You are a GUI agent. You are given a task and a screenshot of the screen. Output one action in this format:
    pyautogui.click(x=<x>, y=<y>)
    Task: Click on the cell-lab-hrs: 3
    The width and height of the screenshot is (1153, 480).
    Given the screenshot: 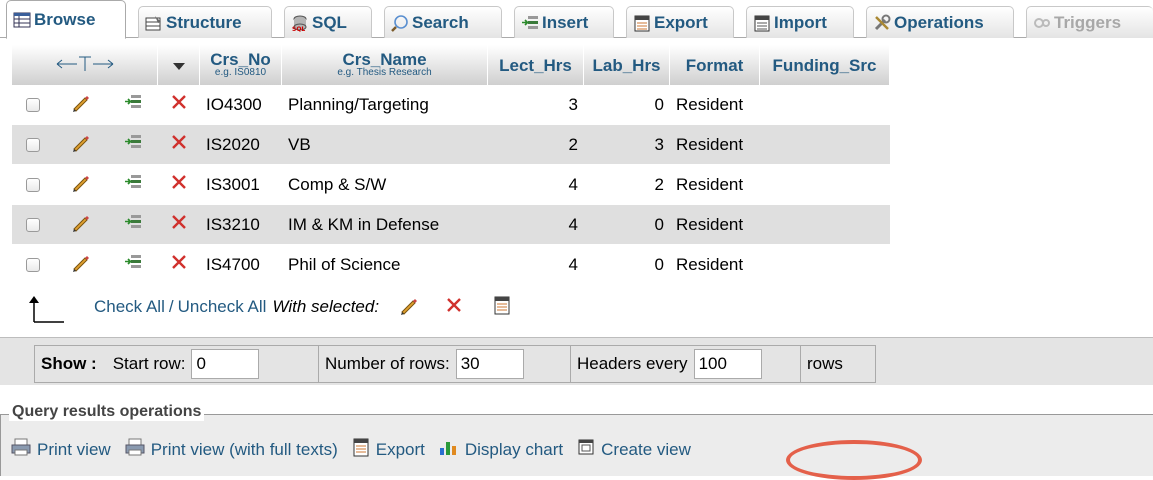 What is the action you would take?
    pyautogui.click(x=627, y=145)
    